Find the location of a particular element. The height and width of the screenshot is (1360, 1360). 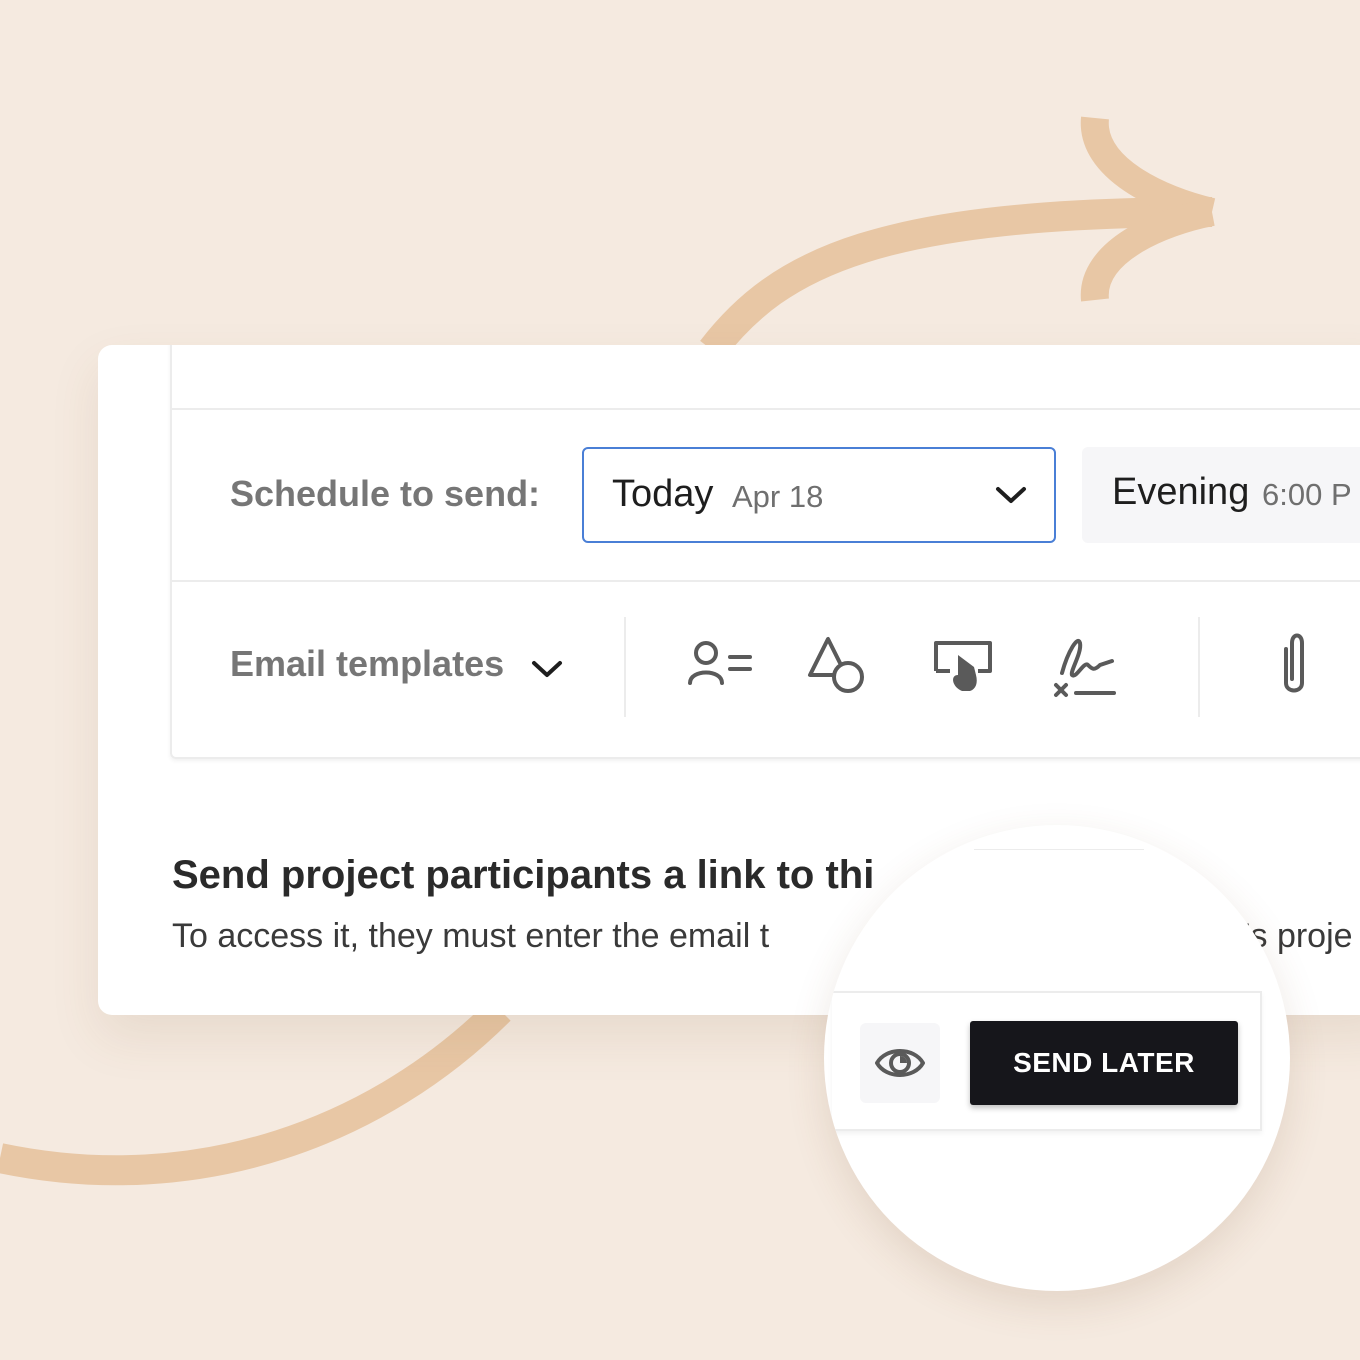

schedule-time-select: Evening 6:00 P is located at coordinates (1221, 495).